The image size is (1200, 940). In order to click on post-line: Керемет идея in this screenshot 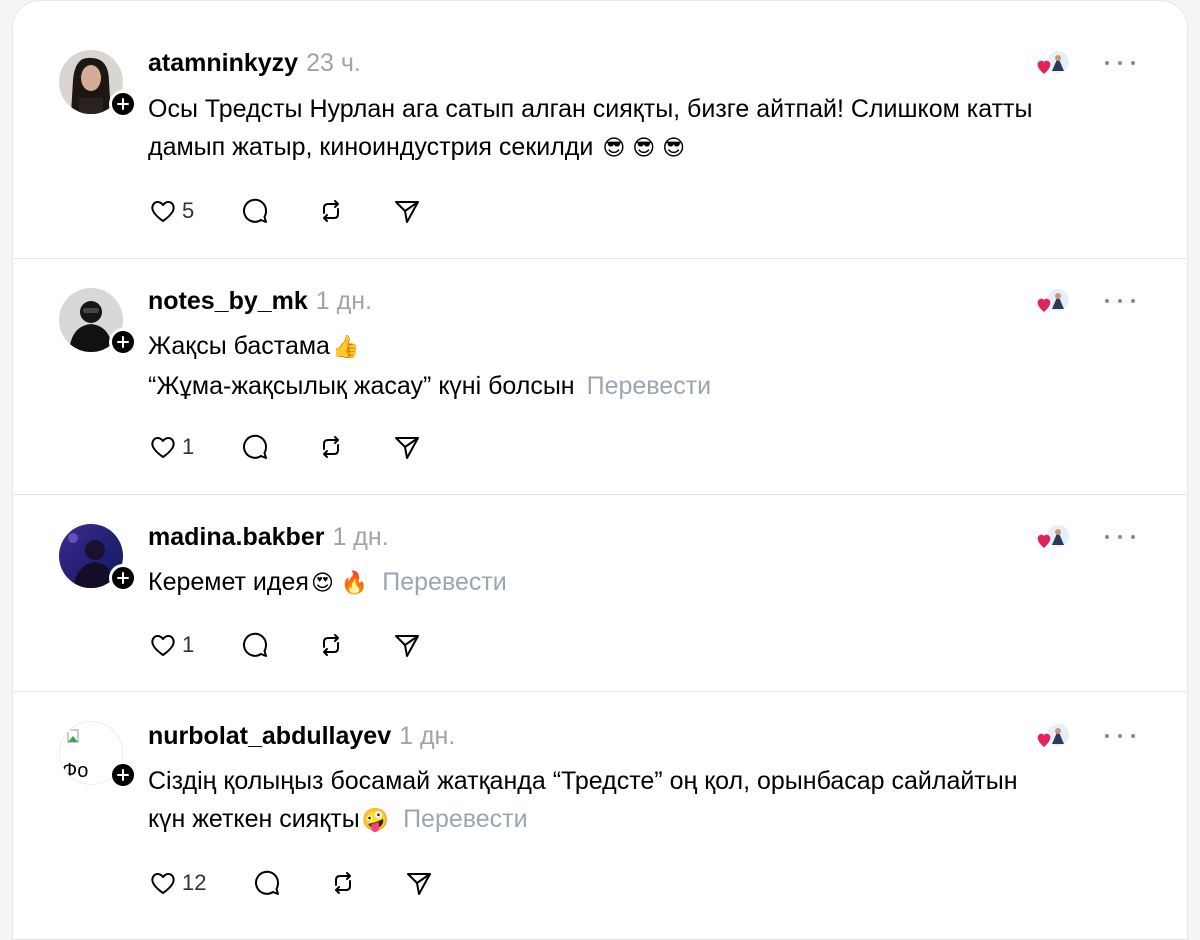, I will do `click(228, 582)`.